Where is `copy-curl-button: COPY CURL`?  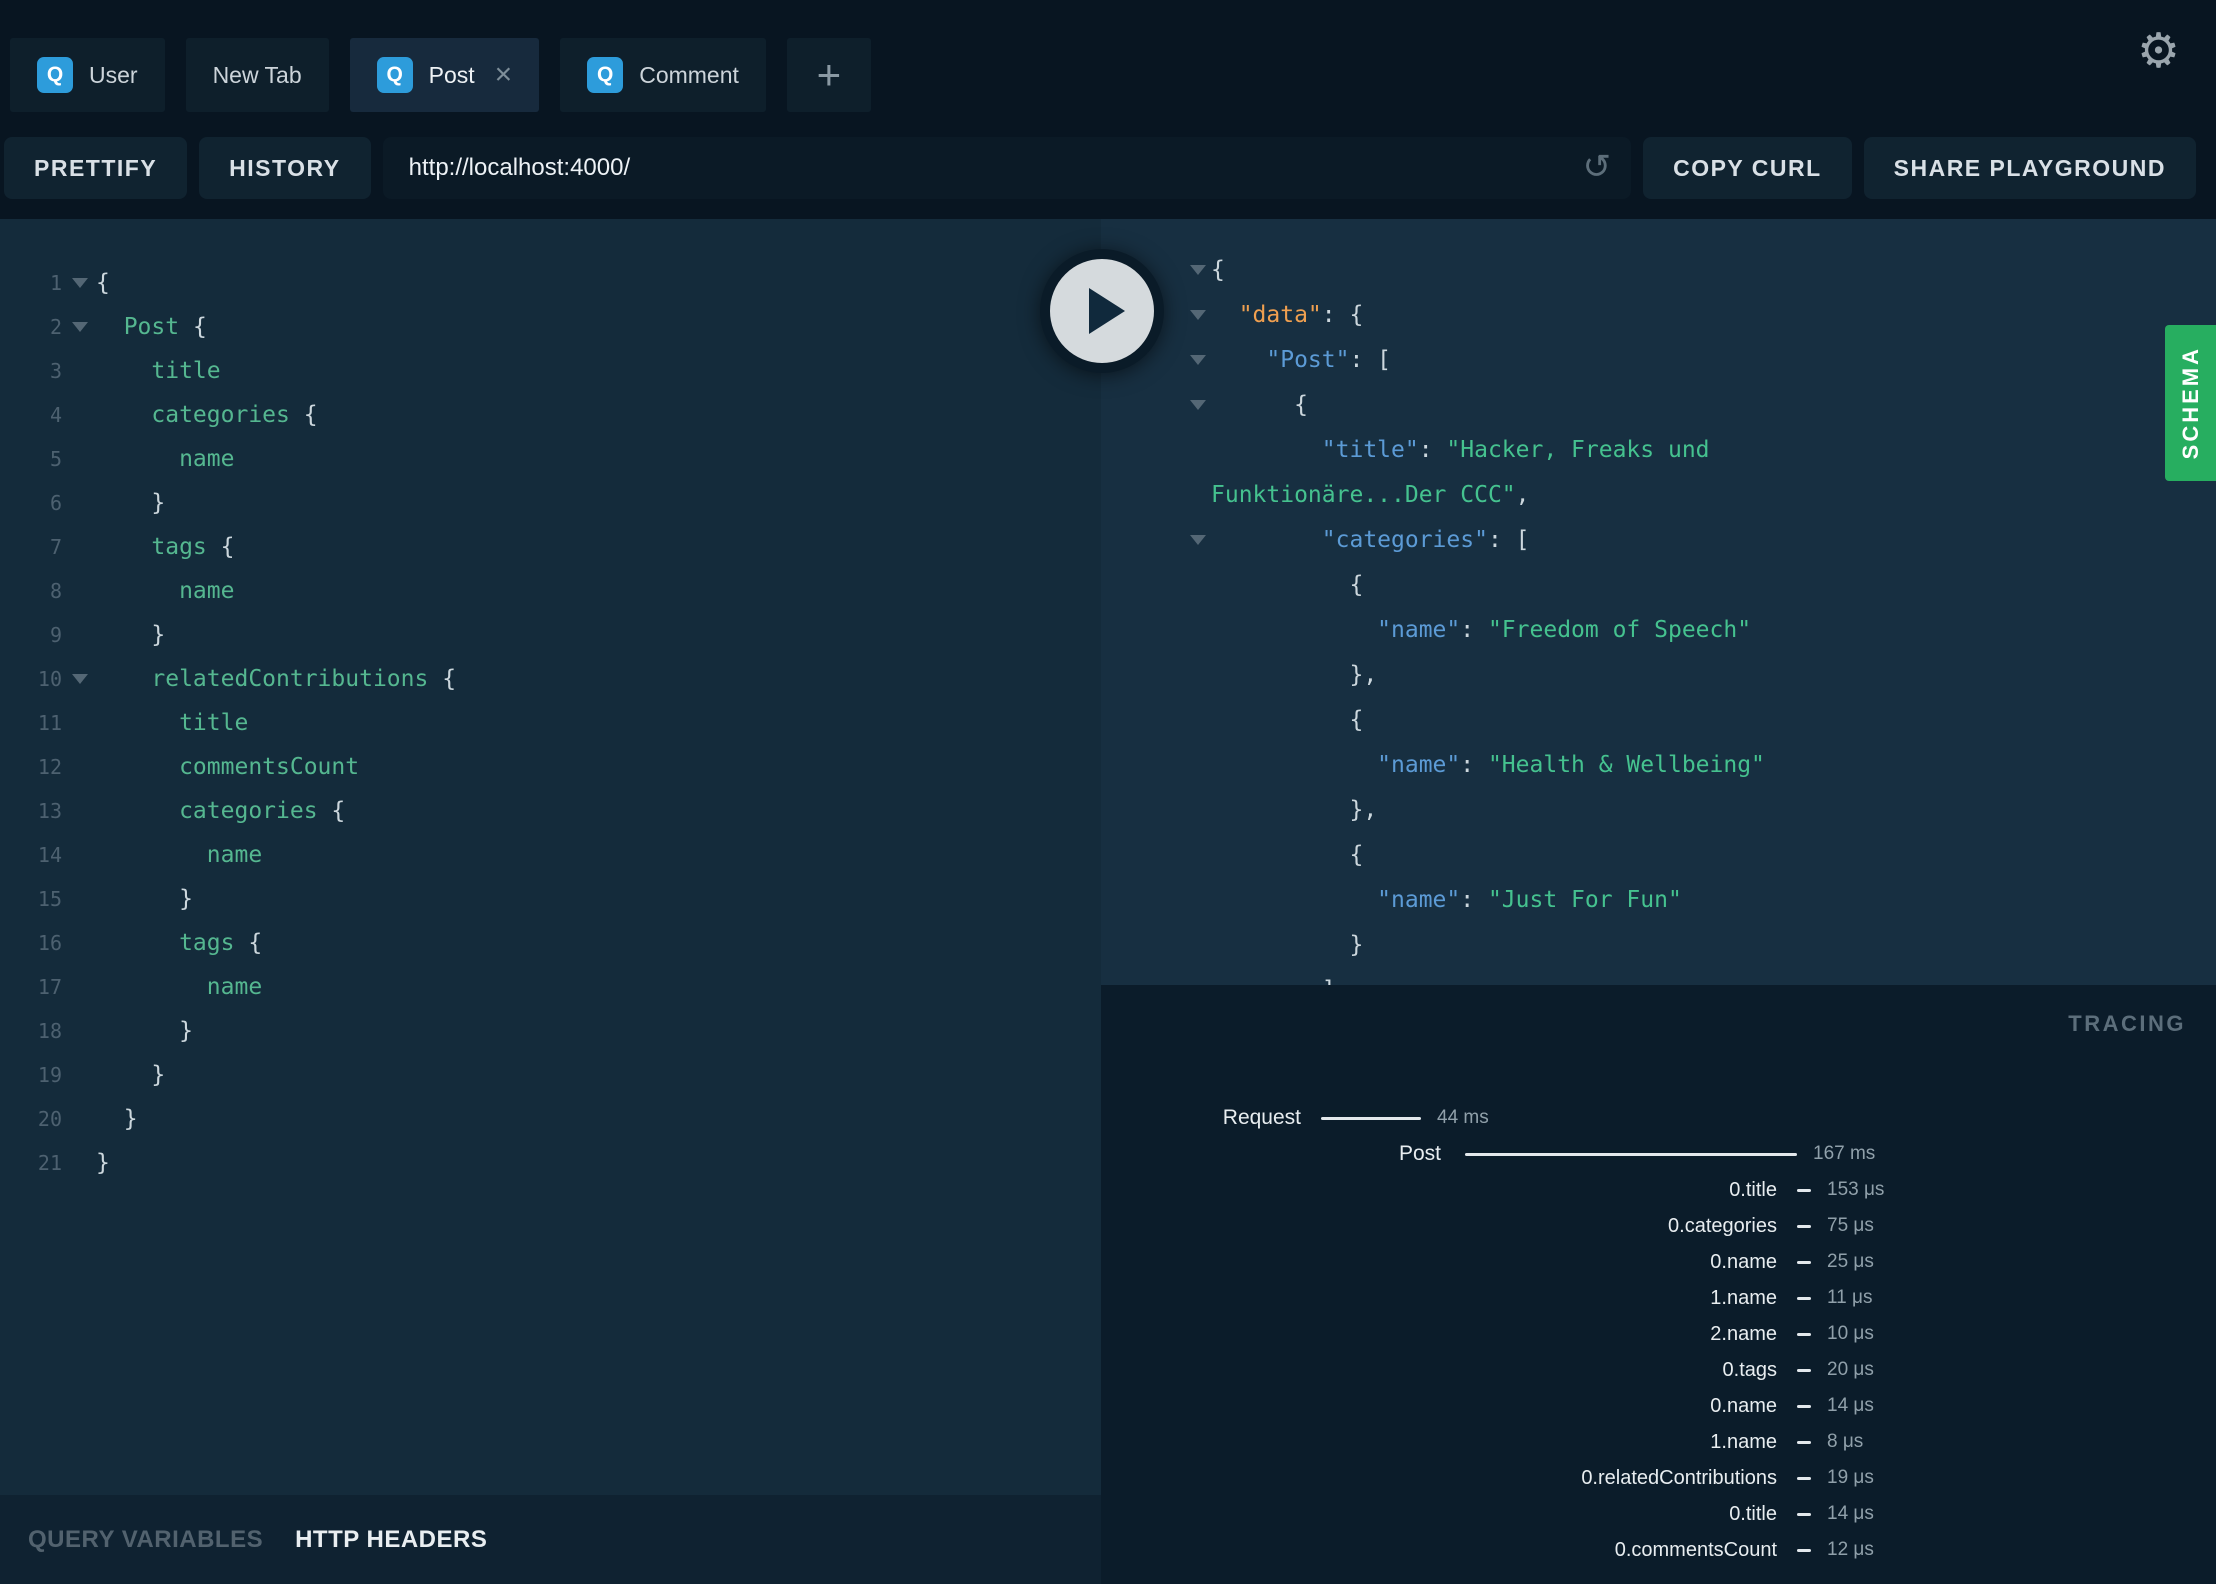
copy-curl-button: COPY CURL is located at coordinates (1747, 168).